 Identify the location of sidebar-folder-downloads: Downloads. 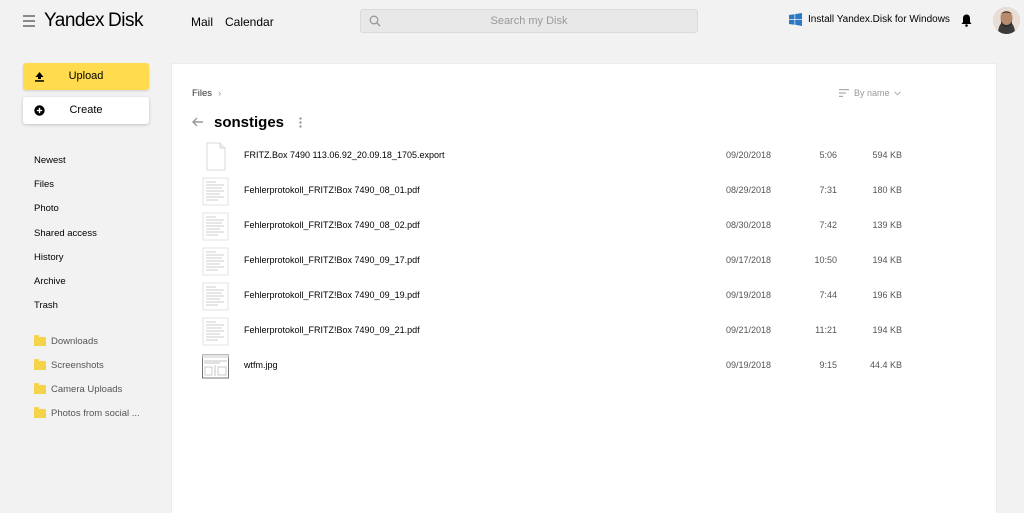
(66, 341).